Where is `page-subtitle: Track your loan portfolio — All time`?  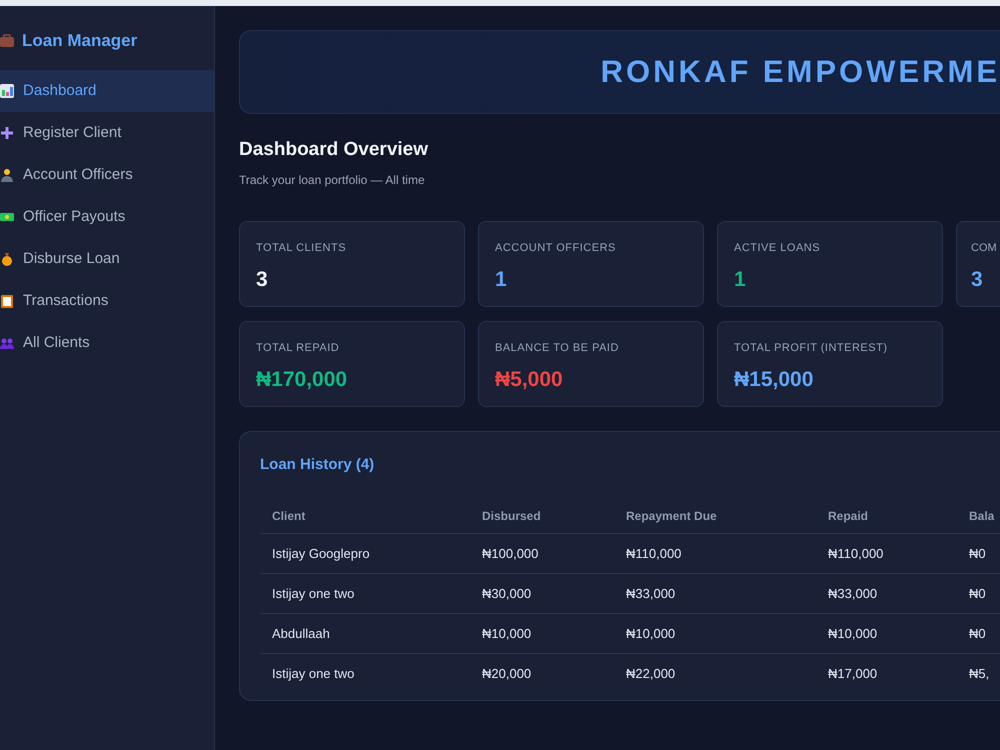 page-subtitle: Track your loan portfolio — All time is located at coordinates (332, 180).